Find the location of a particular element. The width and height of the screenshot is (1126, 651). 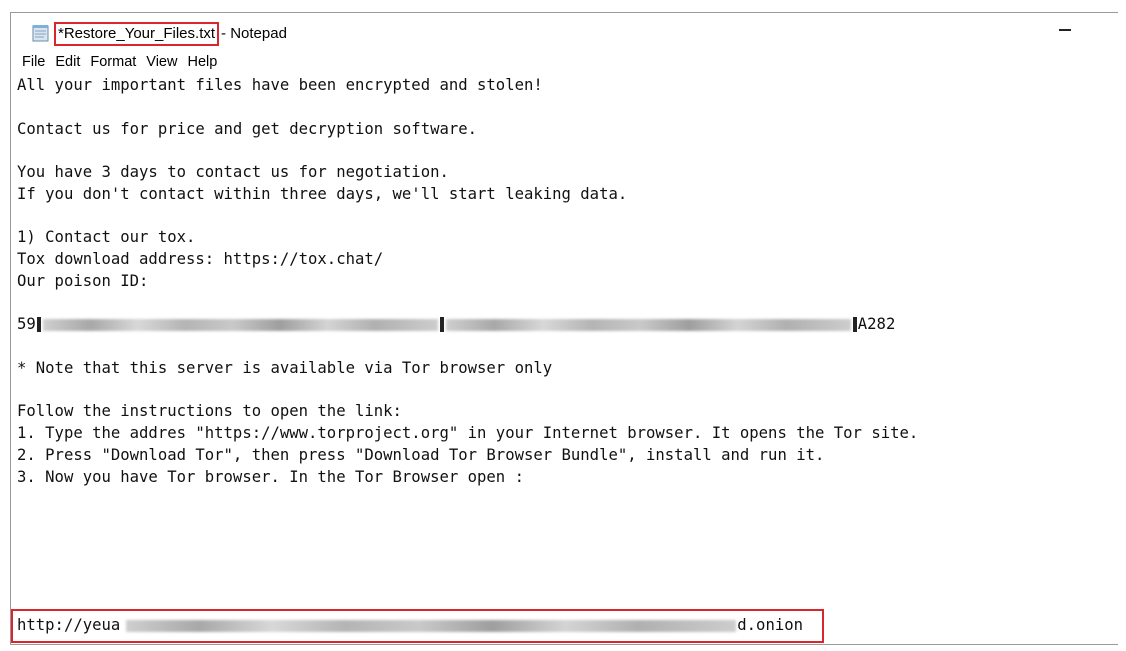

note-line: Tox download address: https://tox.chat/ is located at coordinates (200, 259).